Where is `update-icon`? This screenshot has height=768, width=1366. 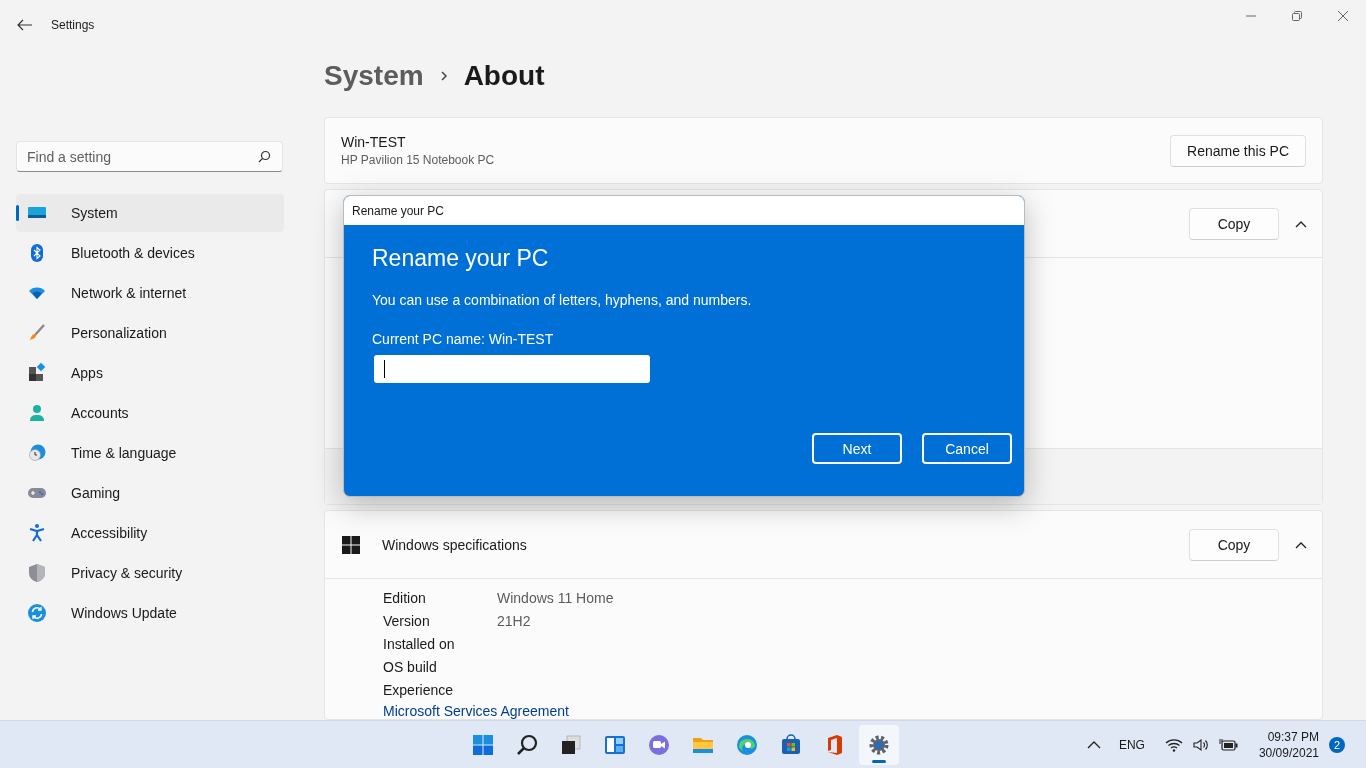
update-icon is located at coordinates (37, 613).